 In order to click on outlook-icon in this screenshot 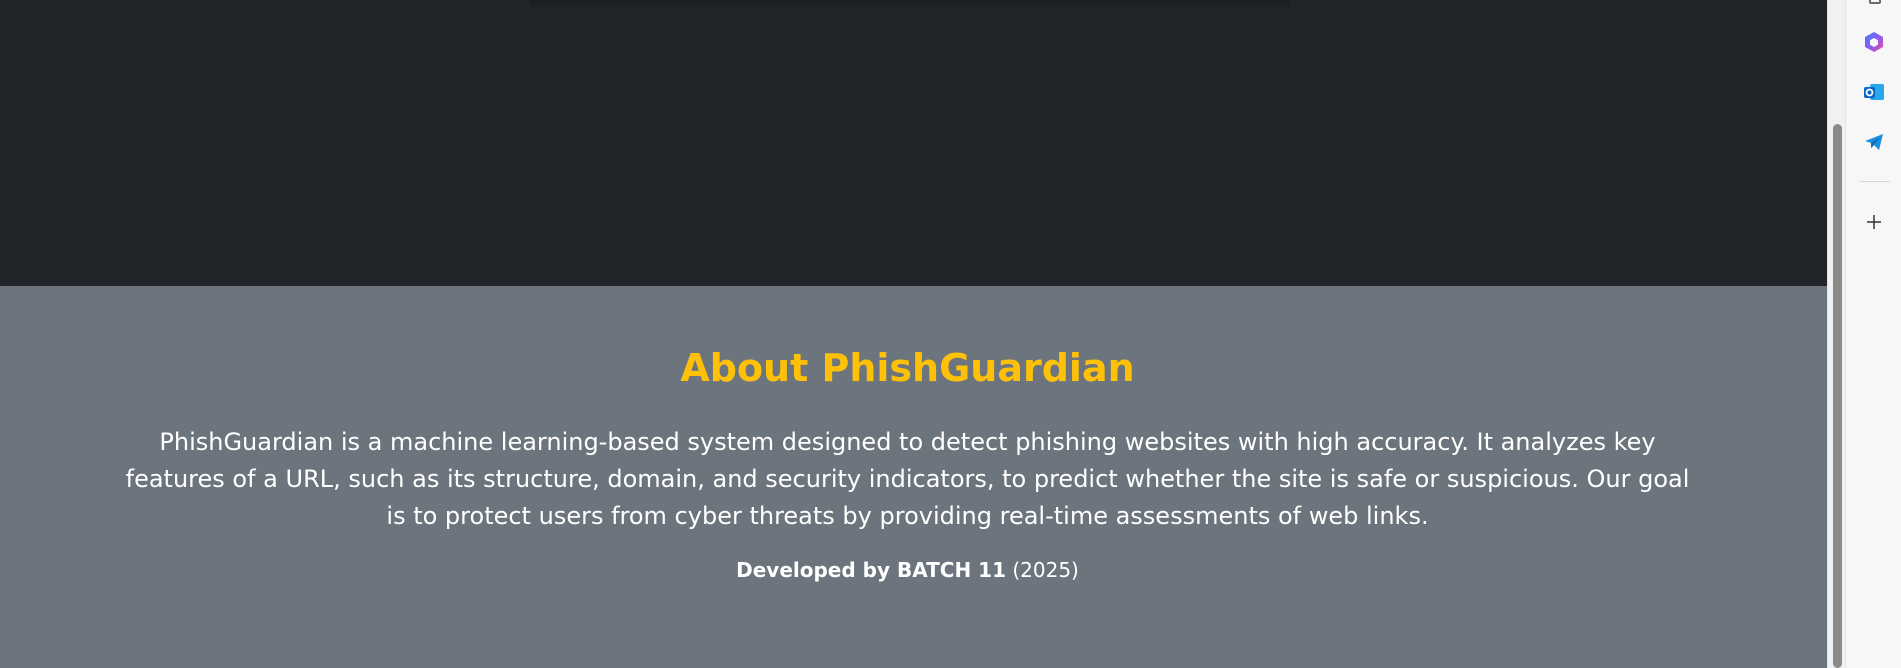, I will do `click(1874, 92)`.